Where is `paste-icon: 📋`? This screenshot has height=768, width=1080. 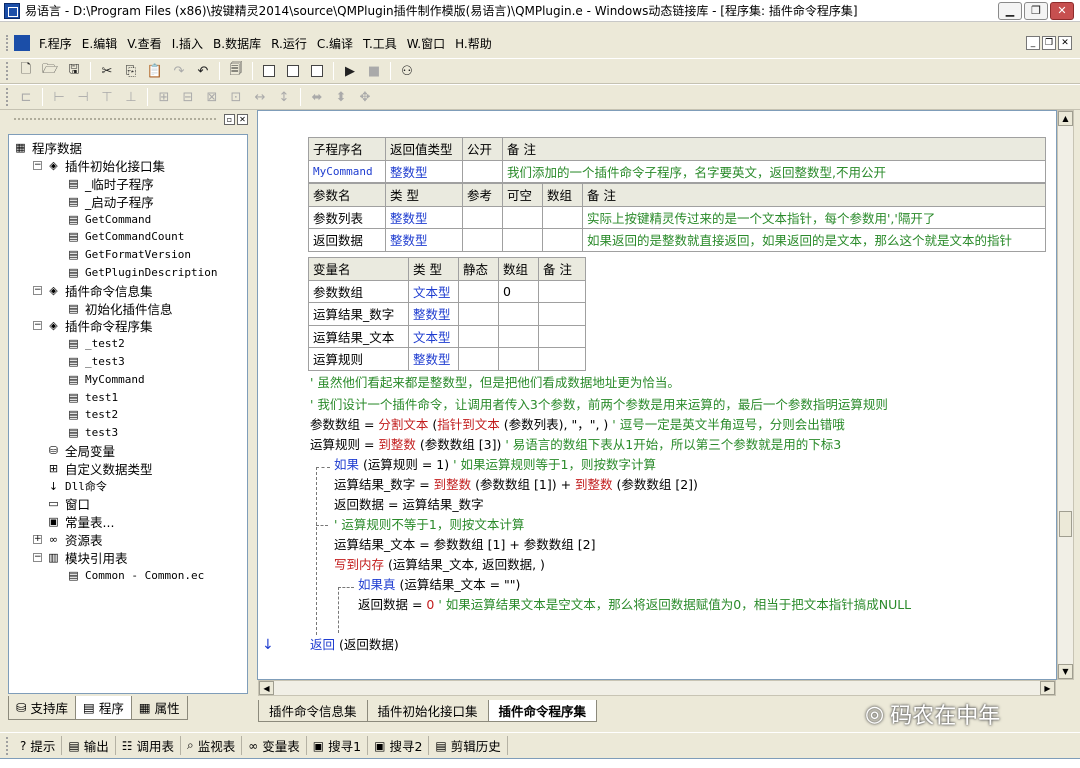
paste-icon: 📋 is located at coordinates (155, 71).